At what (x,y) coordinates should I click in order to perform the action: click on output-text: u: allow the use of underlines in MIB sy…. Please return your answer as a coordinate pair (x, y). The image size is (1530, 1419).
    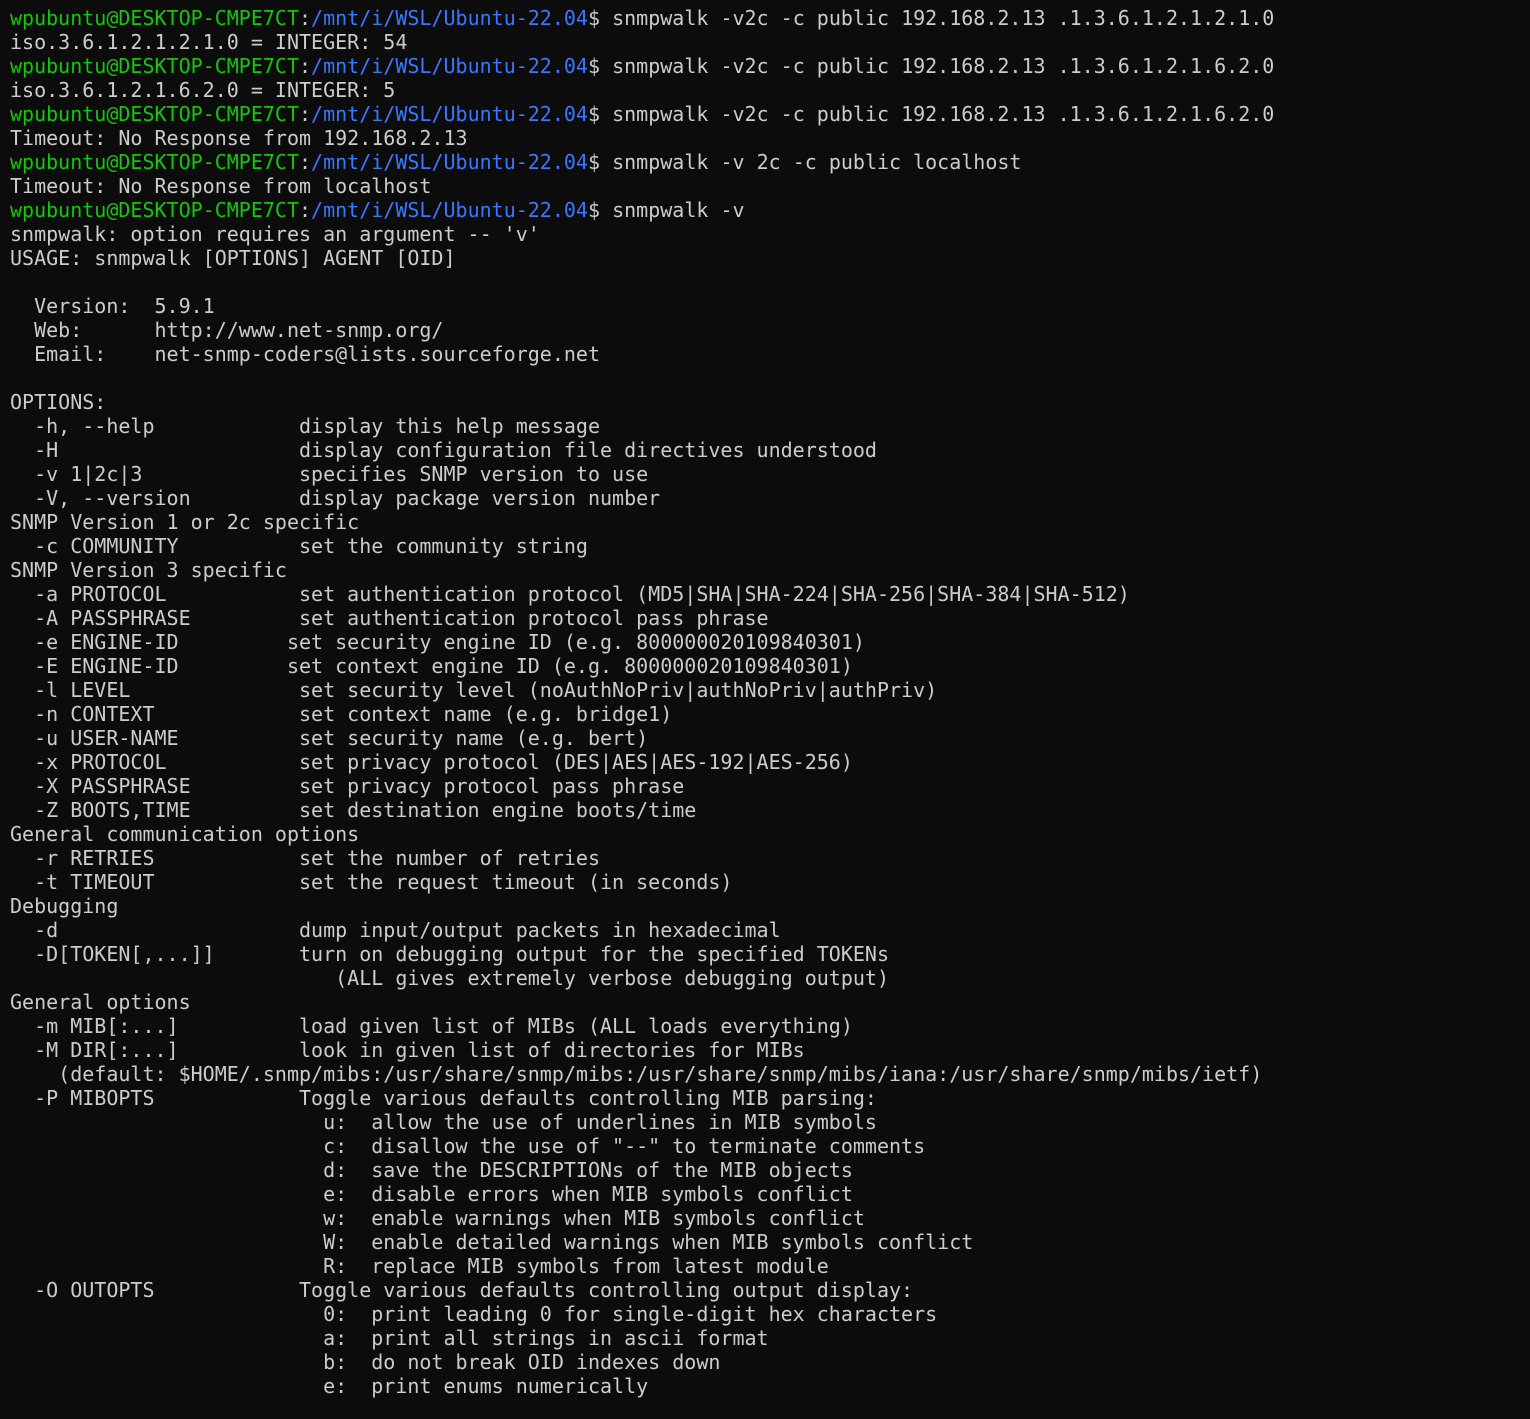
    Looking at the image, I should click on (443, 1122).